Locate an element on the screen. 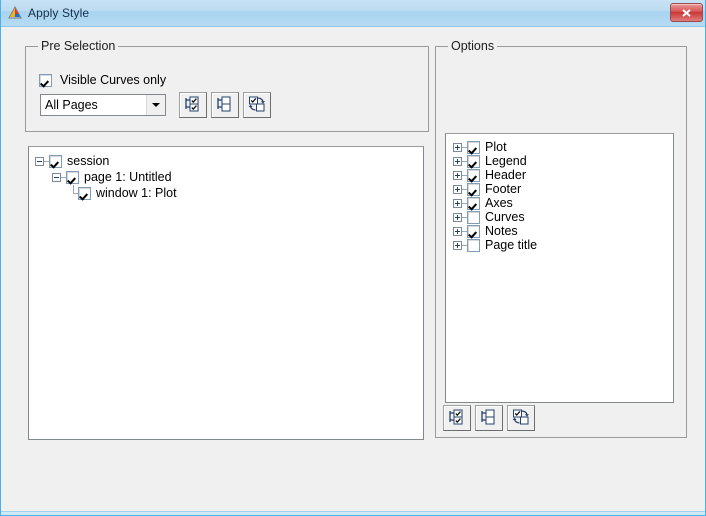 The image size is (706, 516). window-bottom-accent is located at coordinates (353, 513).